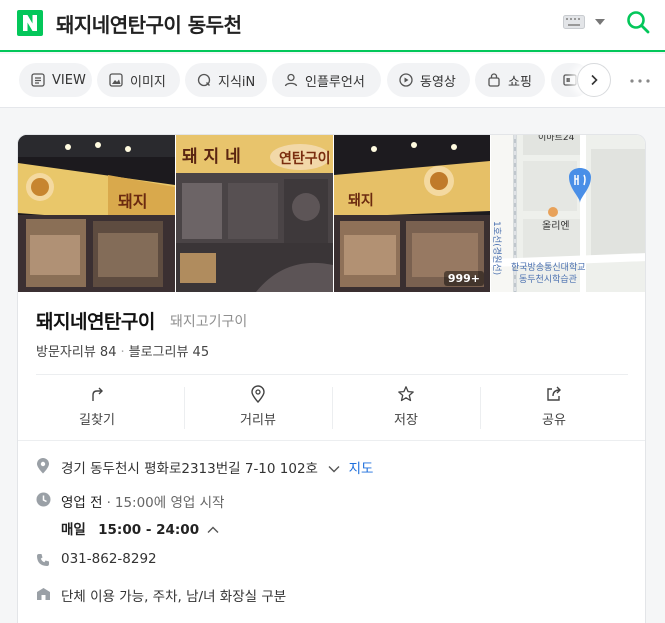 This screenshot has height=623, width=665. I want to click on tab-label: 이미지, so click(148, 82).